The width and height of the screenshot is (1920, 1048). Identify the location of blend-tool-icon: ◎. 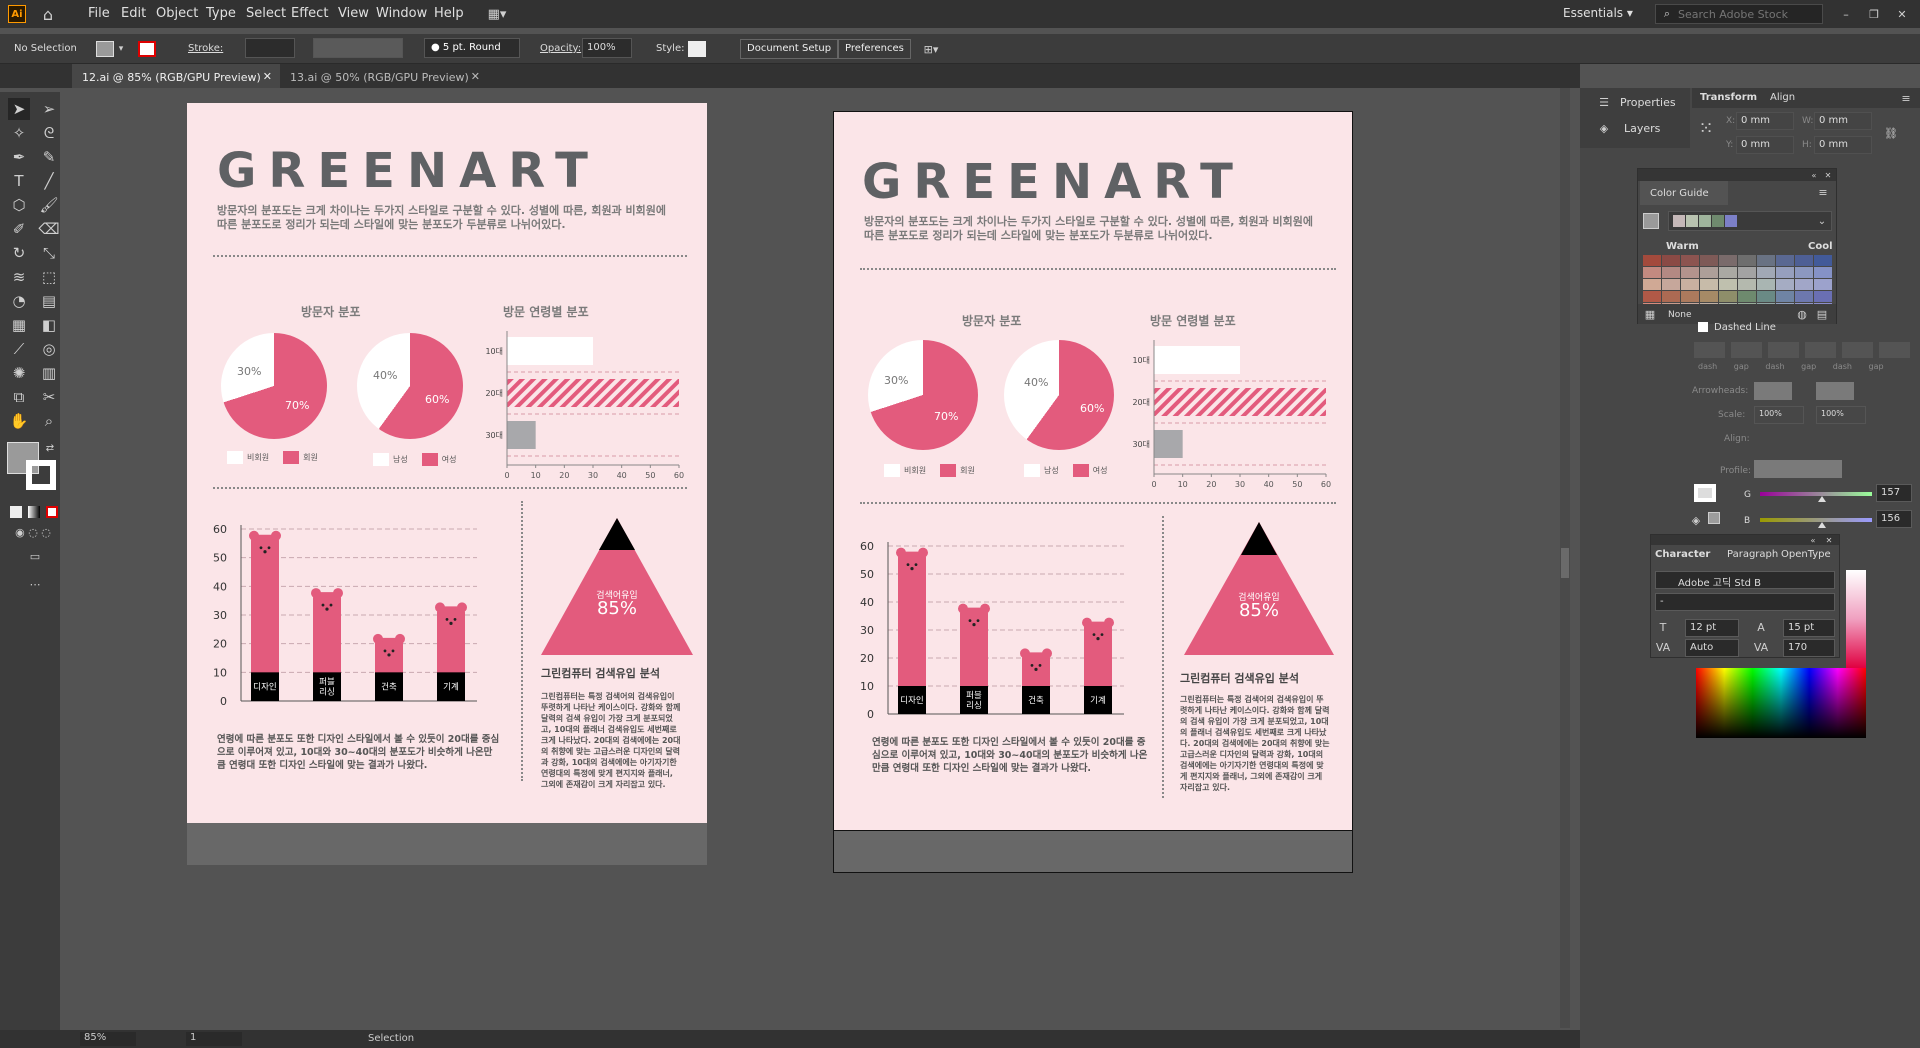
(49, 349).